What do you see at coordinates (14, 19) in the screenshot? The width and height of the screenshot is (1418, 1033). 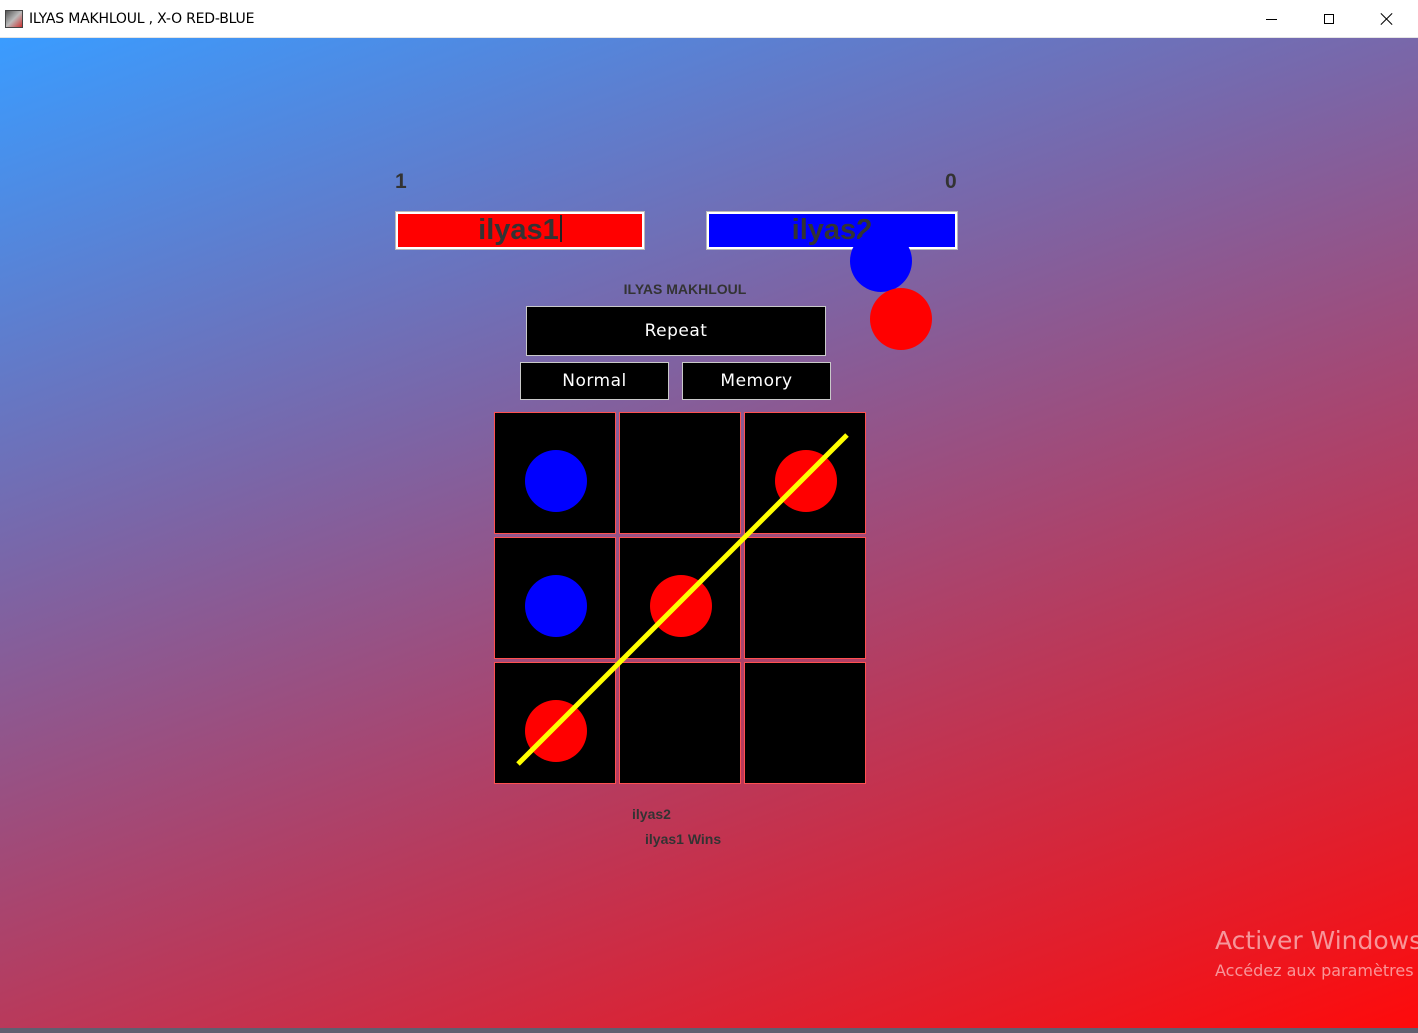 I see `app-icon` at bounding box center [14, 19].